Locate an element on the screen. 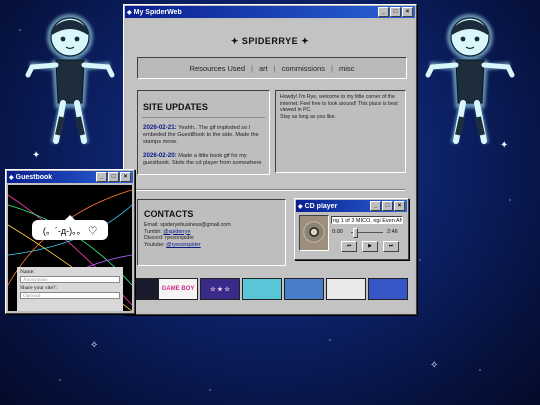 Image resolution: width=540 pixels, height=405 pixels. window-title: My SpiderWeb is located at coordinates (157, 12).